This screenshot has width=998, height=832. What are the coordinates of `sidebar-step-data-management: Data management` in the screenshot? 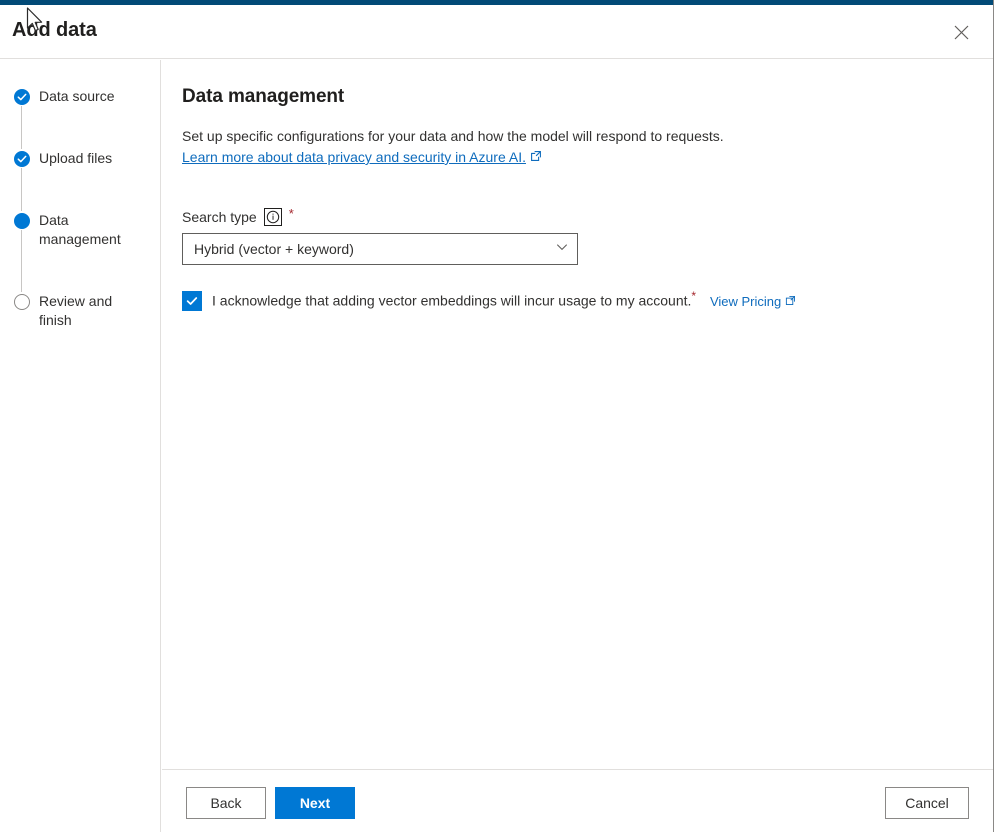 It's located at (80, 251).